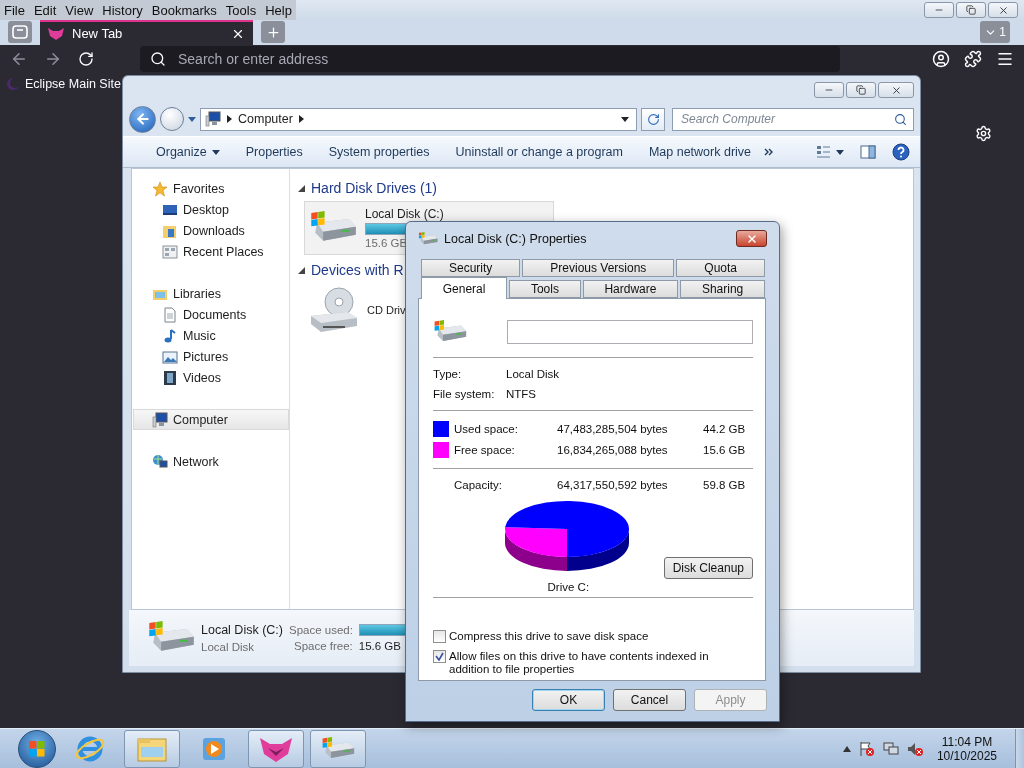  What do you see at coordinates (613, 429) in the screenshot?
I see `usage-bytes: 47,483,285,504 bytes` at bounding box center [613, 429].